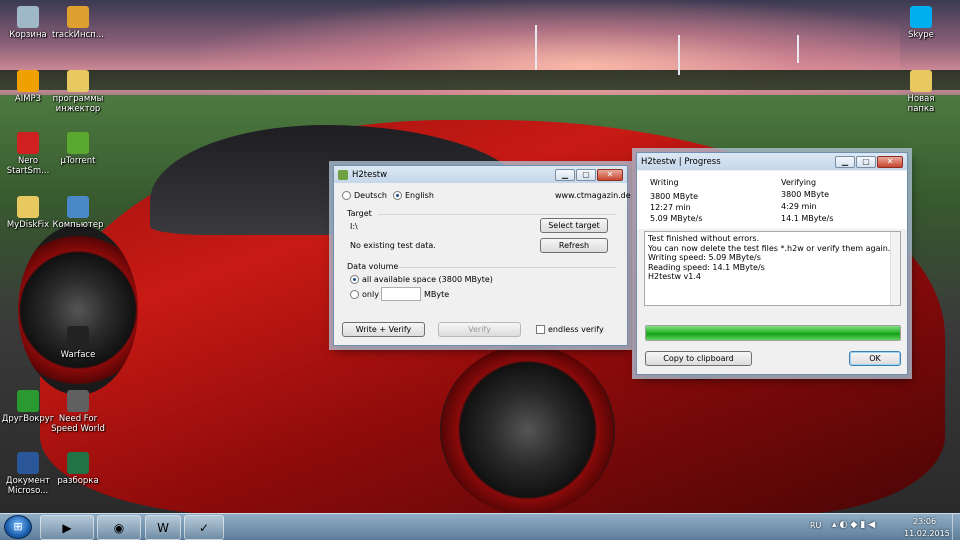  I want to click on verify-button: Verify, so click(479, 329).